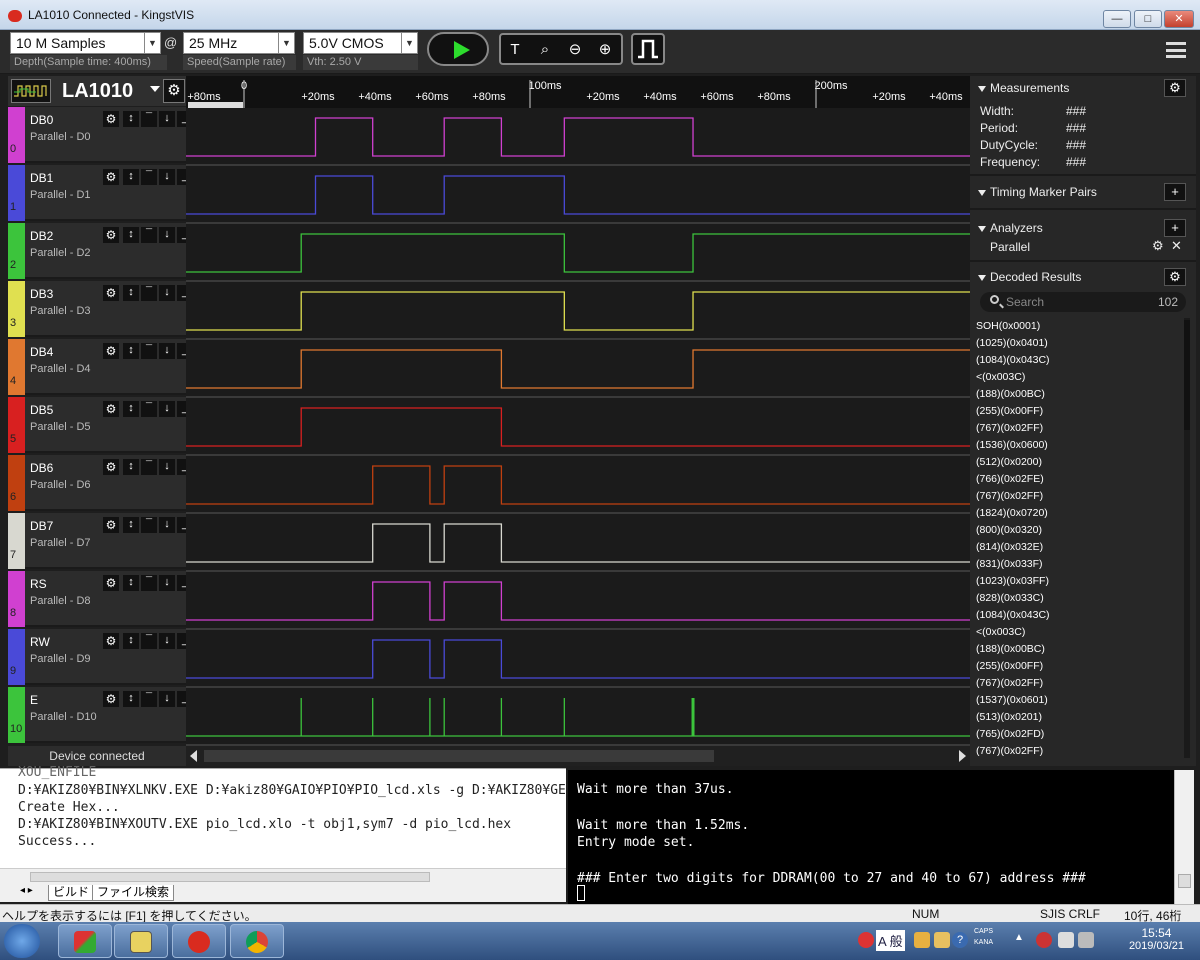  I want to click on device-name: LA1010, so click(97, 91).